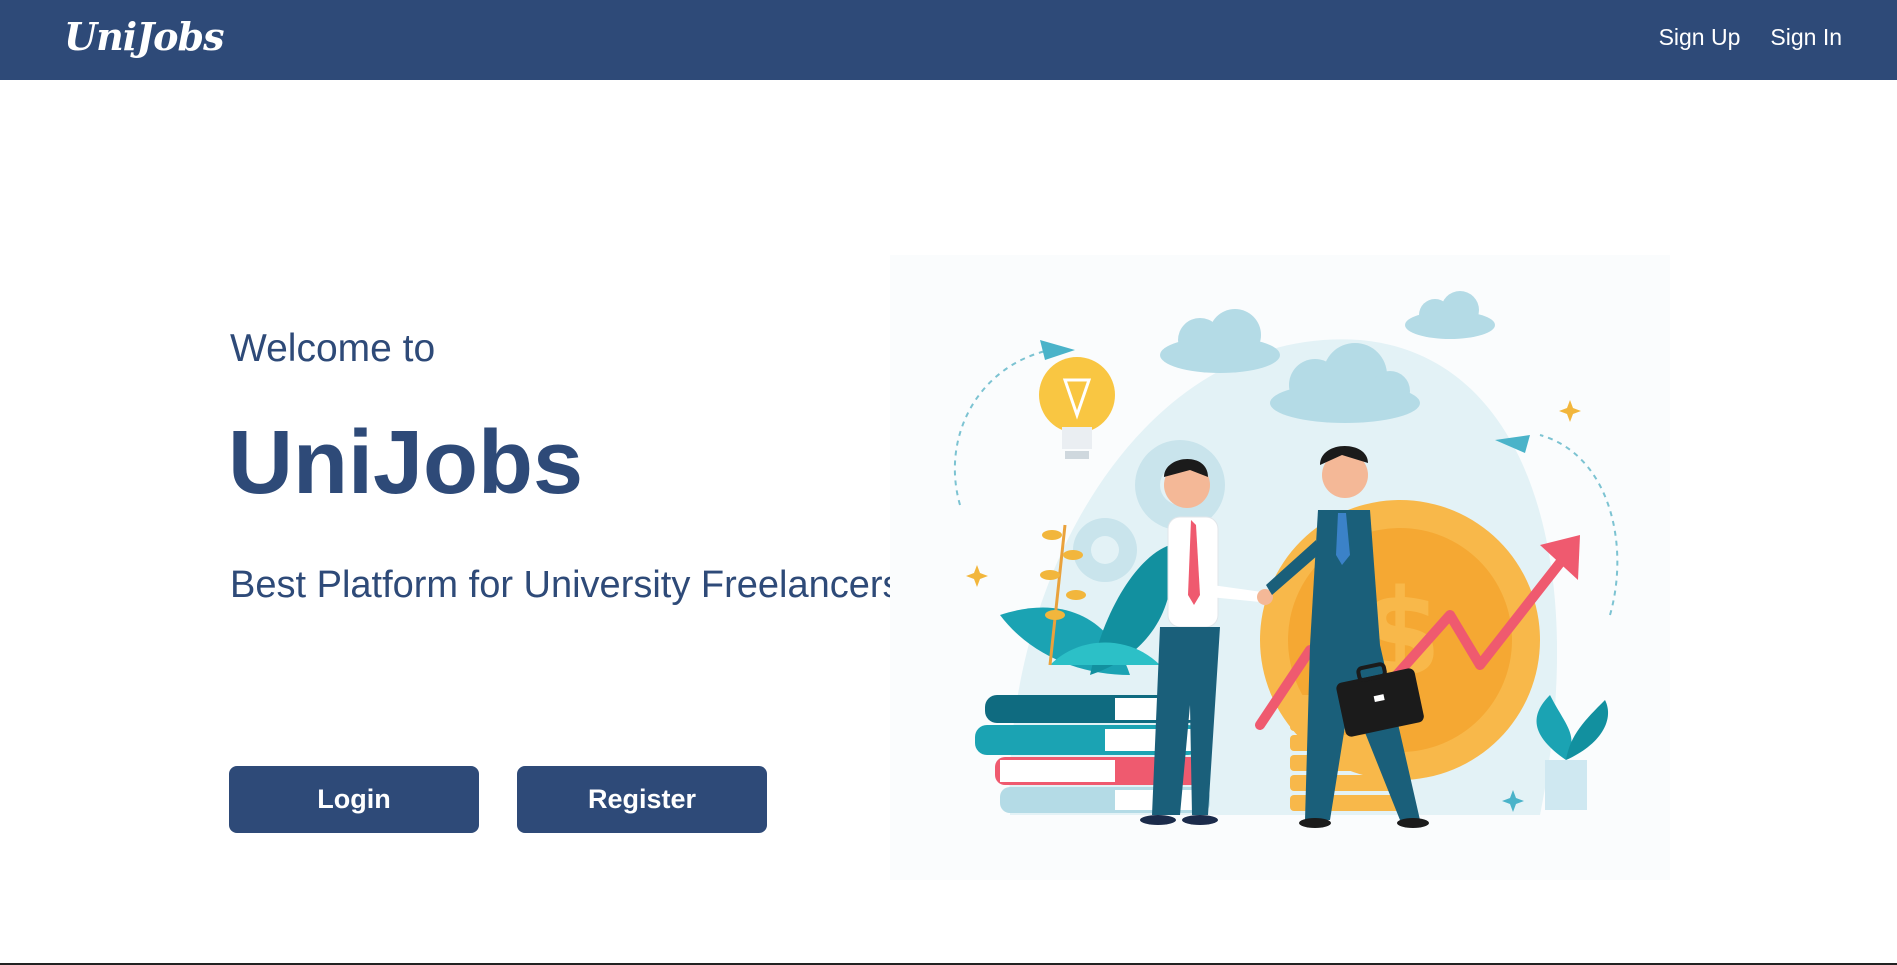 The width and height of the screenshot is (1897, 965). I want to click on welcome-text: Welcome to, so click(333, 348).